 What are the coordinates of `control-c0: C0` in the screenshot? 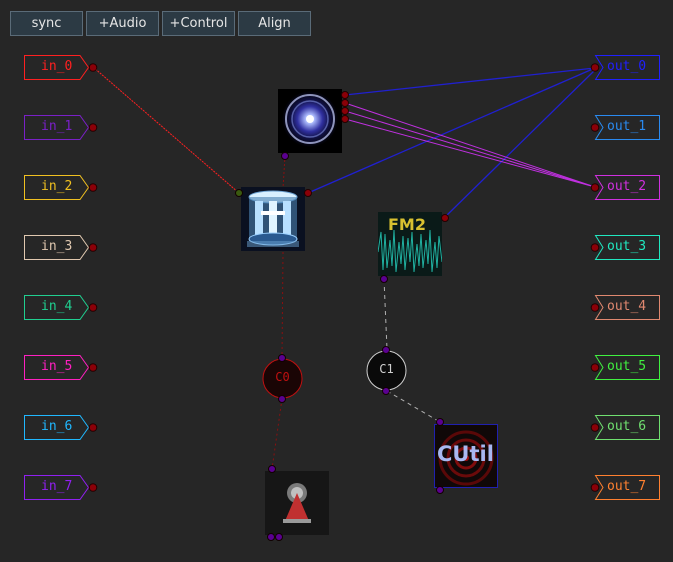 It's located at (282, 378).